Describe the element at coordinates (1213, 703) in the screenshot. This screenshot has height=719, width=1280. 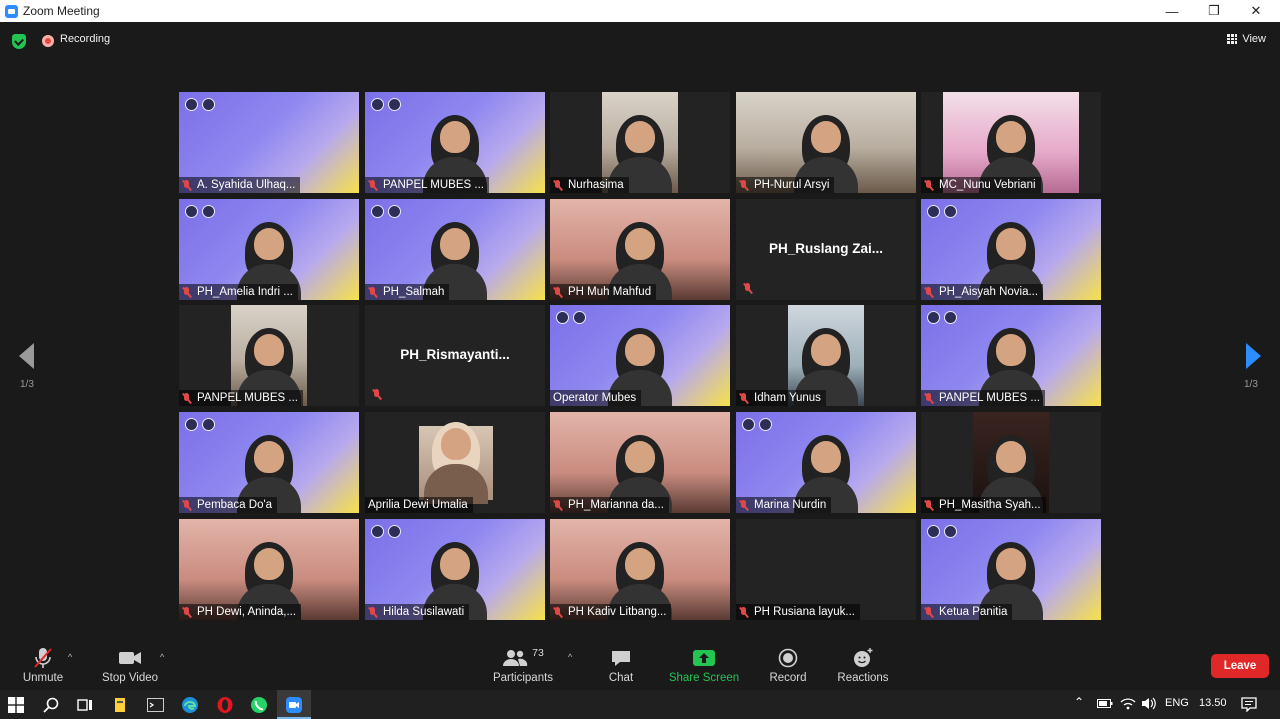
I see `clock: 13.50` at that location.